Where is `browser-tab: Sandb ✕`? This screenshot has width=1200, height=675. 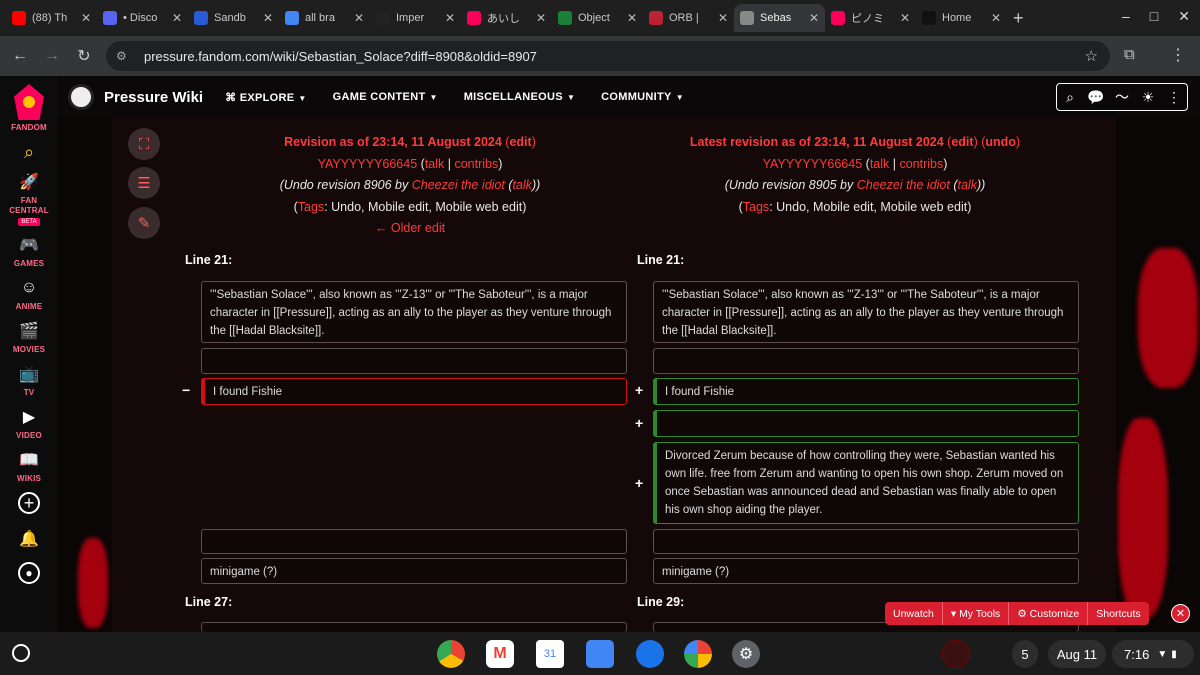
browser-tab: Sandb ✕ is located at coordinates (233, 18).